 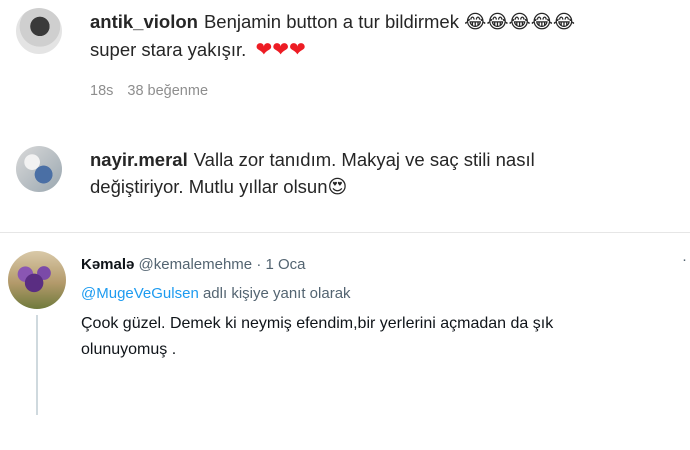 What do you see at coordinates (107, 264) in the screenshot?
I see `tweet-author-name: Kəmalə` at bounding box center [107, 264].